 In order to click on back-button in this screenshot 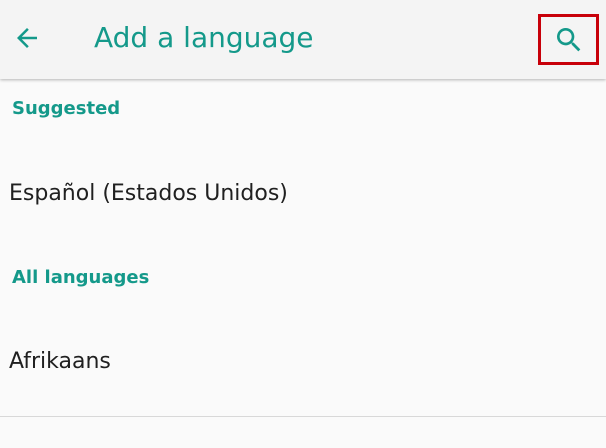, I will do `click(27, 38)`.